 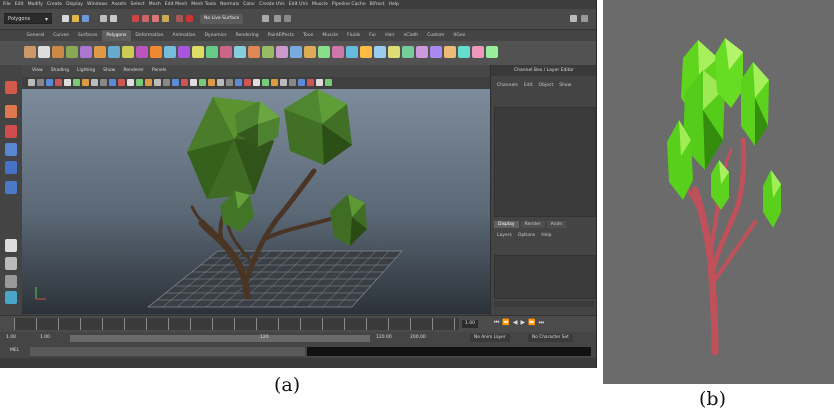 I want to click on play-back-icon: ◀, so click(x=515, y=323).